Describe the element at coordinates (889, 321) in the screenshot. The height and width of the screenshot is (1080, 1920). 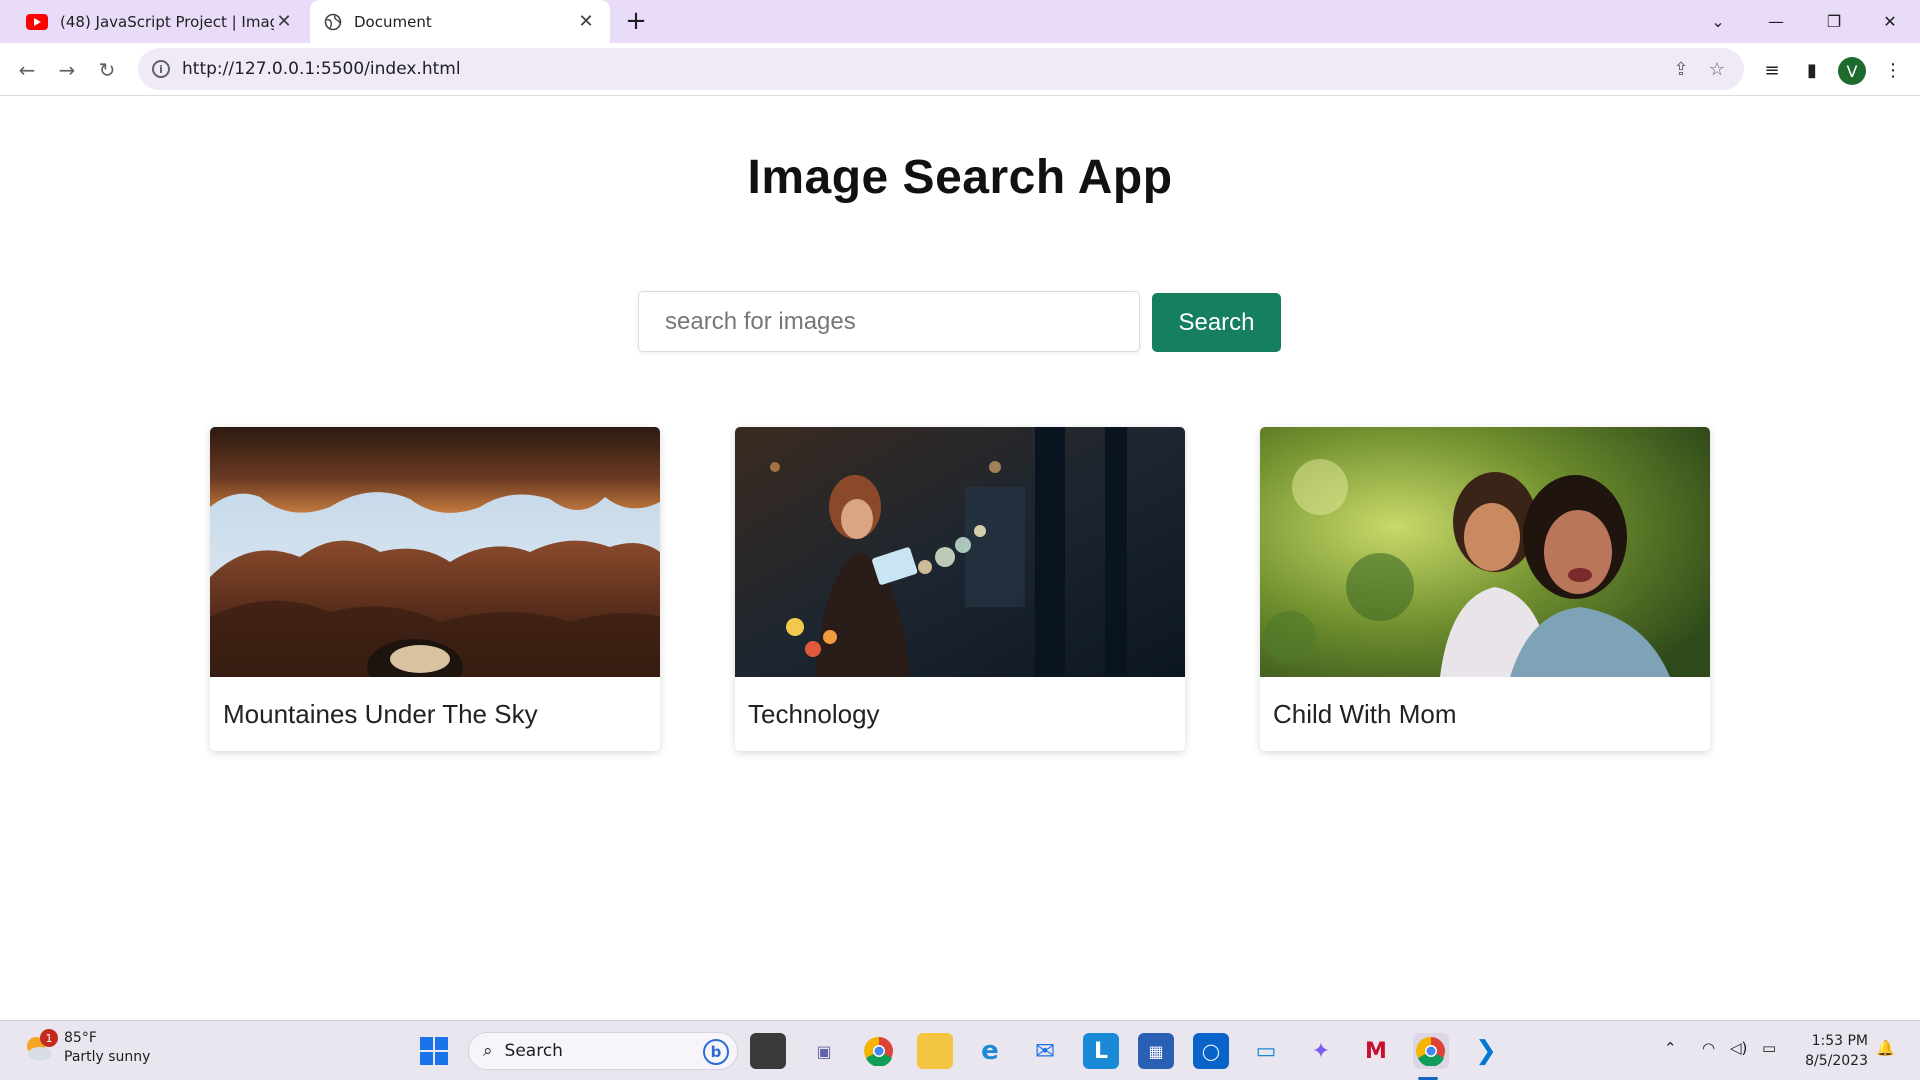
I see `search-input` at that location.